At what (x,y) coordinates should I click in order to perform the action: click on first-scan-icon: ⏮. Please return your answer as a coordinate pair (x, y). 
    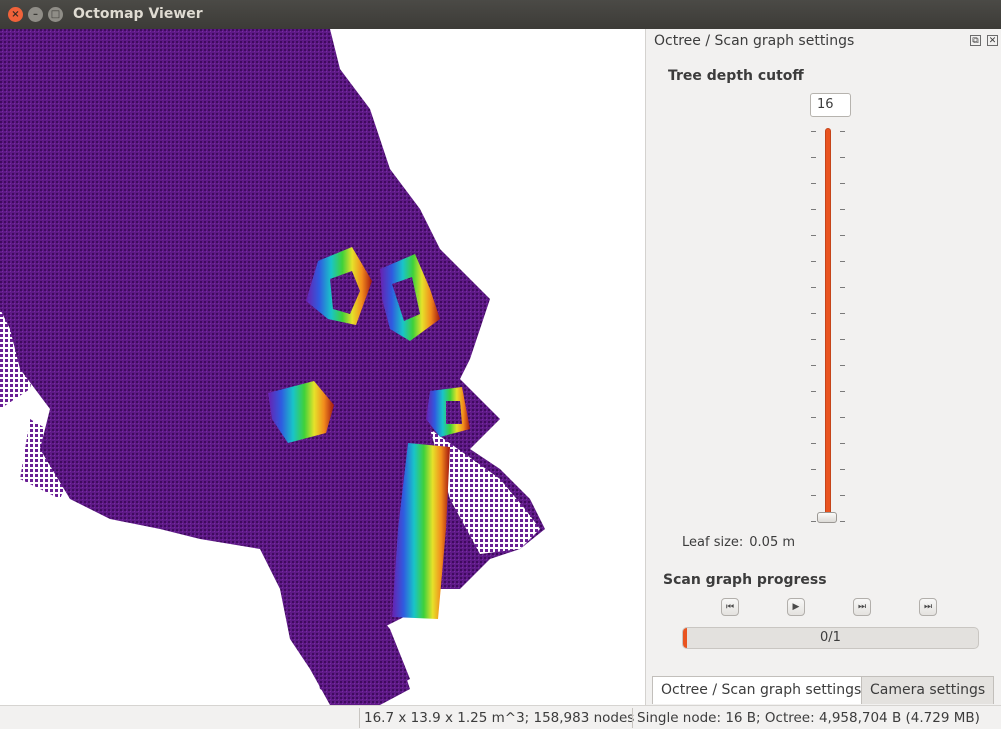
    Looking at the image, I should click on (730, 607).